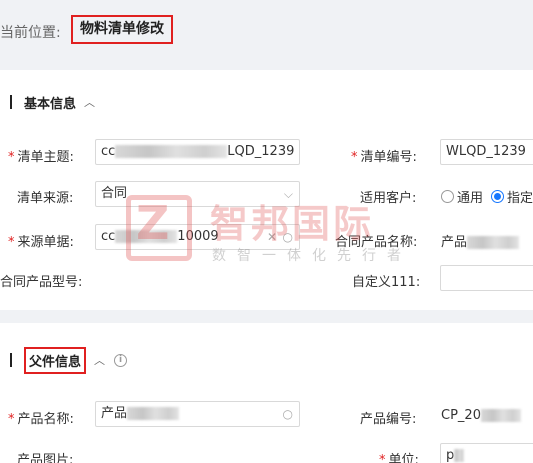 The image size is (533, 463). Describe the element at coordinates (388, 419) in the screenshot. I see `product-number-label: 产品编号:` at that location.